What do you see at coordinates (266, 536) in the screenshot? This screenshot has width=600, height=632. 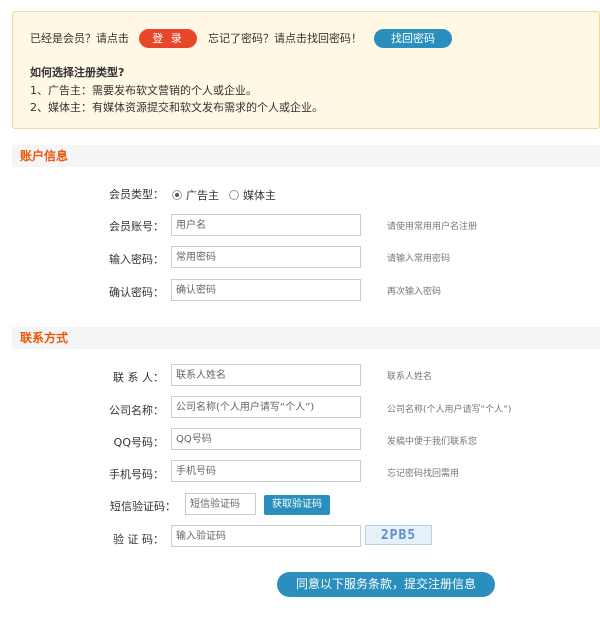 I see `captcha-input` at bounding box center [266, 536].